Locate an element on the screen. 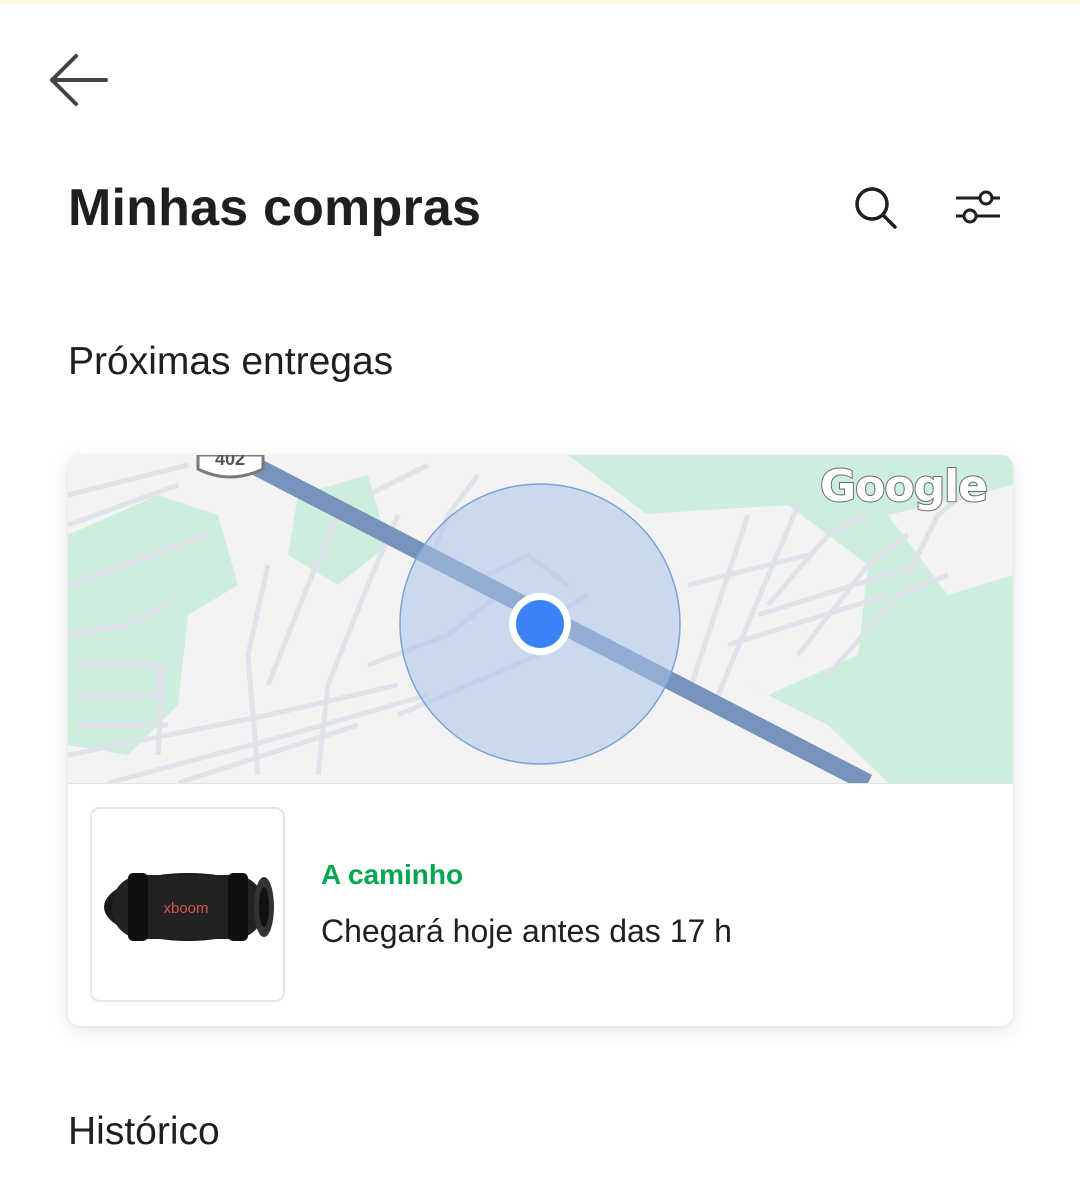 The height and width of the screenshot is (1184, 1080). section-title-upcoming-deliveries: Próximas entregas is located at coordinates (231, 361).